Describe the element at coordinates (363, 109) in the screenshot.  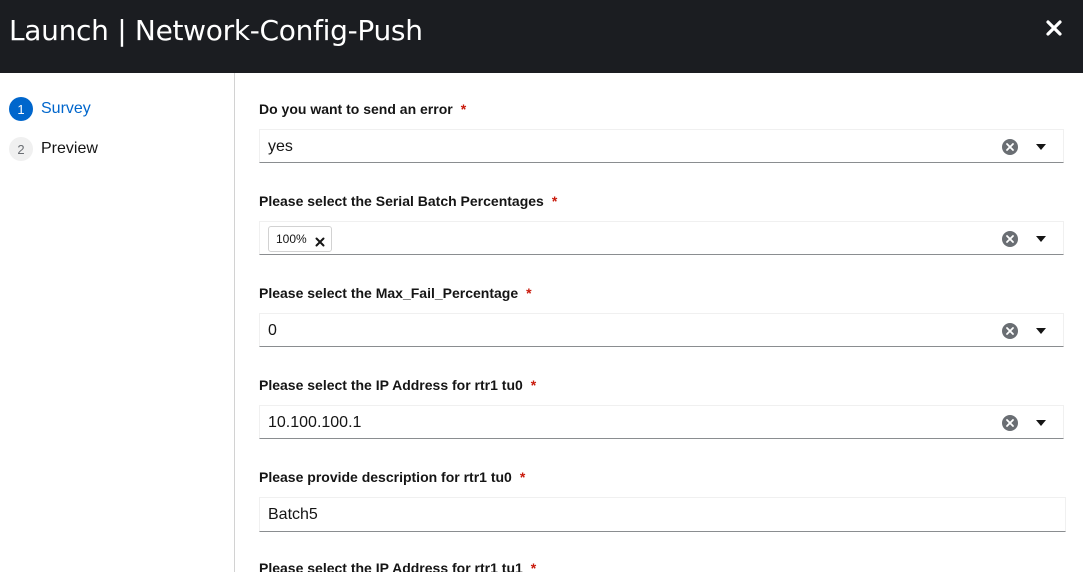
I see `field-label-send-error: Do you want to send an error *` at that location.